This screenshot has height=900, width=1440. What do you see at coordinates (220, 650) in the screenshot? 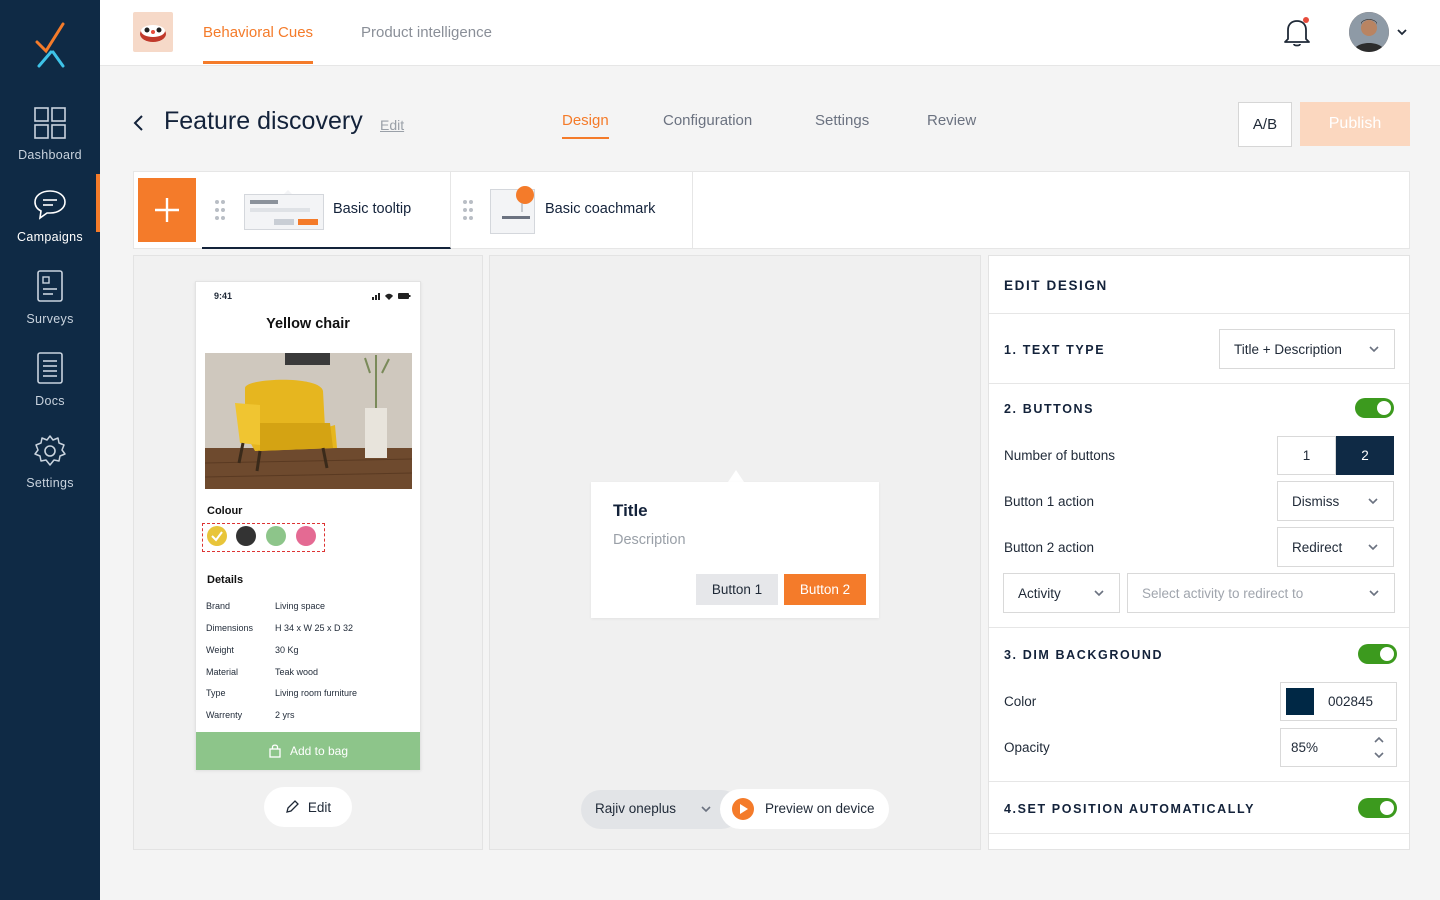
I see `detail-key: Weight` at bounding box center [220, 650].